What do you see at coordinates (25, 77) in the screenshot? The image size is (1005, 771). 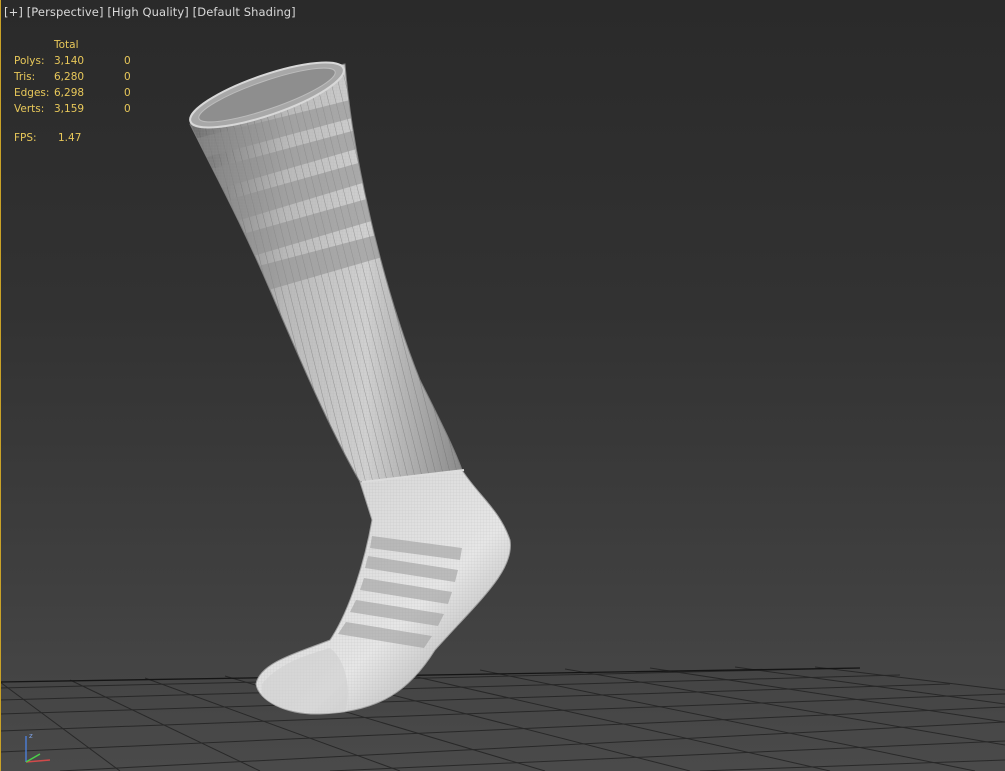 I see `stats-label: Tris:` at bounding box center [25, 77].